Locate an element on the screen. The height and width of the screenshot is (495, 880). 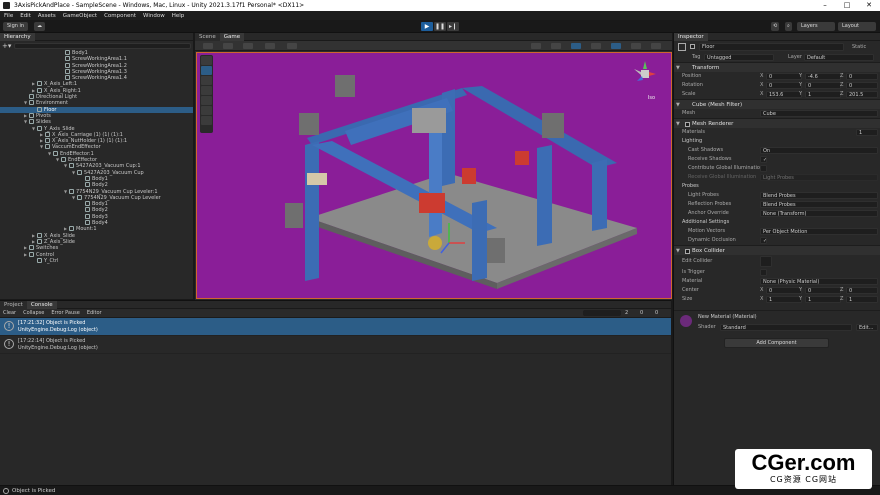
menu-gameobject: GameObject is located at coordinates (80, 16).